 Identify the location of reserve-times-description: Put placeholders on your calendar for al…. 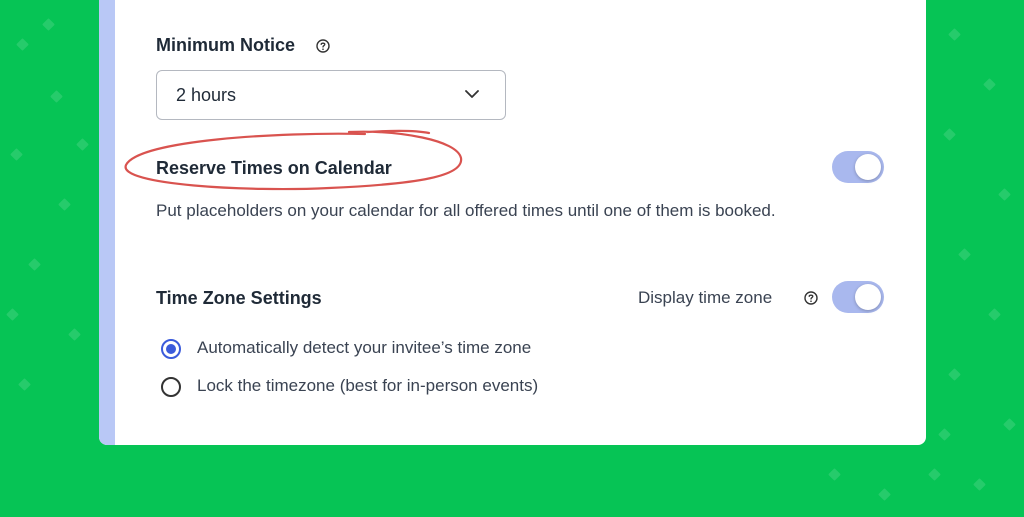
(466, 210).